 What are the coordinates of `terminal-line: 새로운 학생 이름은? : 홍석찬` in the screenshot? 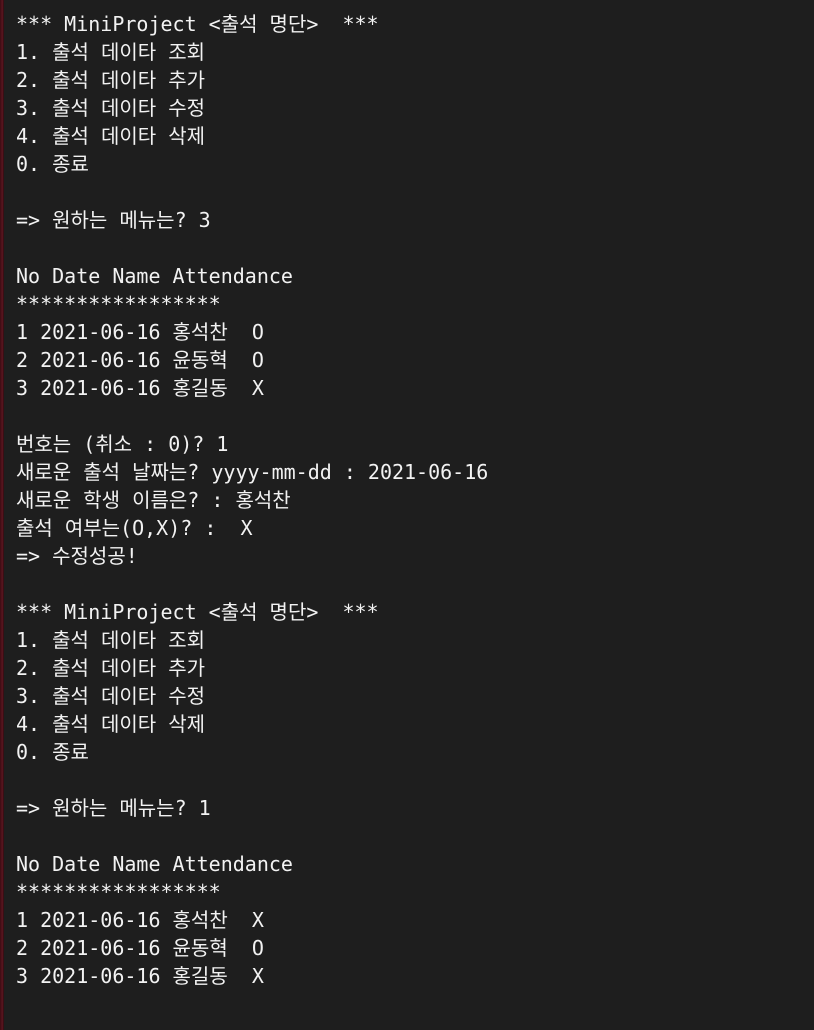 It's located at (153, 500).